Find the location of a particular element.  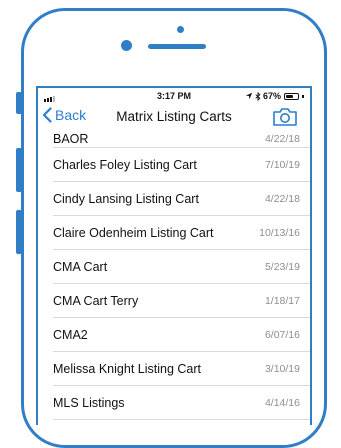

volume-down-button is located at coordinates (19, 232).